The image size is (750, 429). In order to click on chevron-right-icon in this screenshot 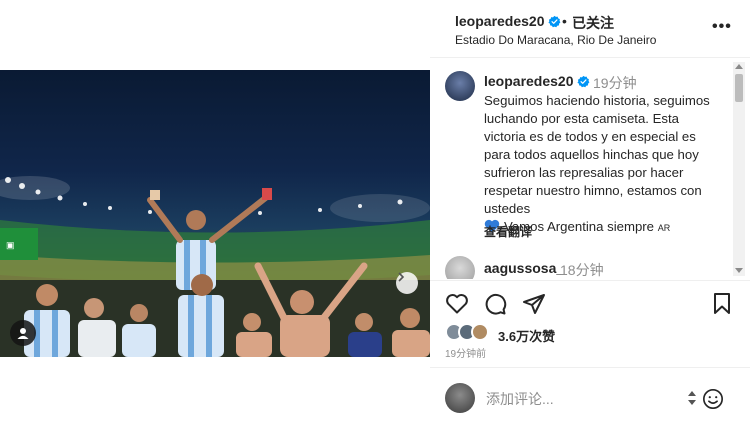, I will do `click(401, 277)`.